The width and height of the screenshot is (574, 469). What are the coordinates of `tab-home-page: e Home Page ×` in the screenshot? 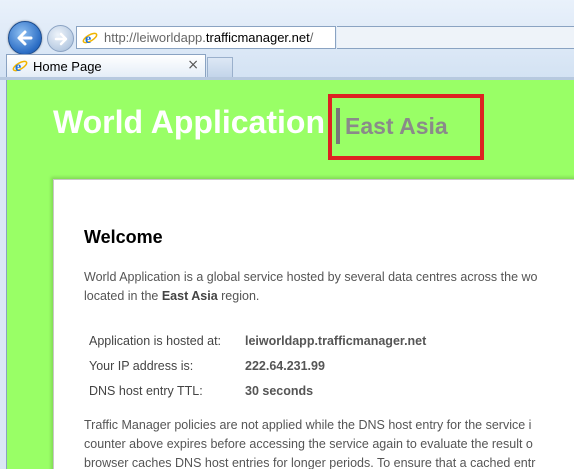 It's located at (106, 65).